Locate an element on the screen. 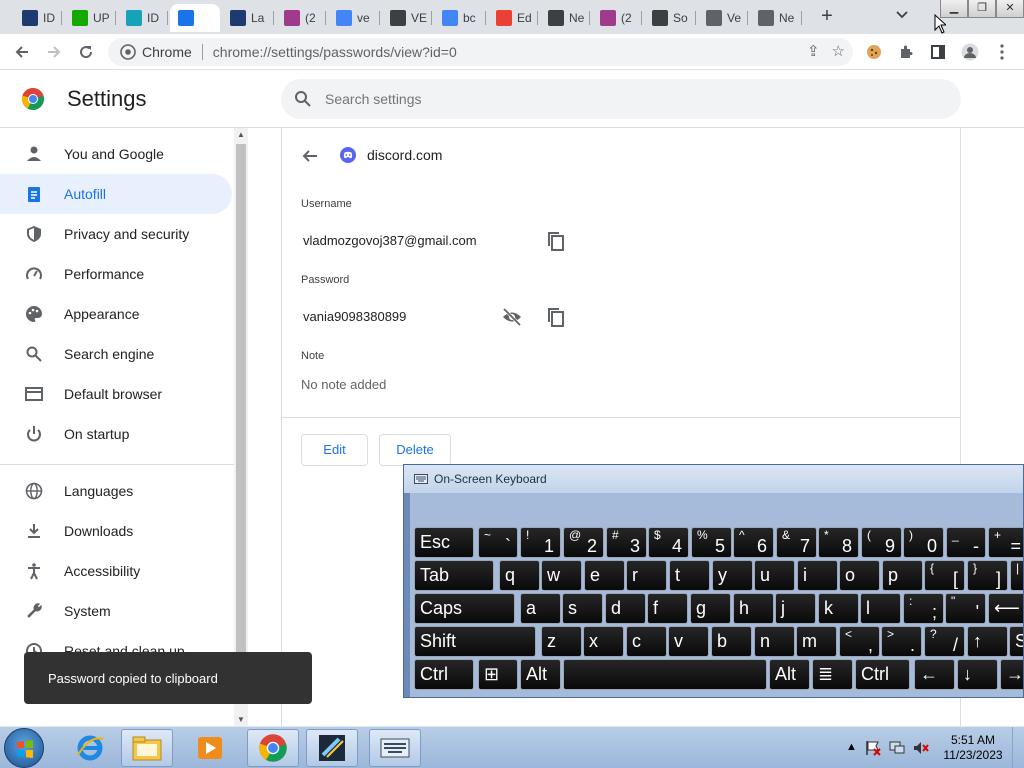 The image size is (1024, 768). hide-password-eye-icon is located at coordinates (512, 317).